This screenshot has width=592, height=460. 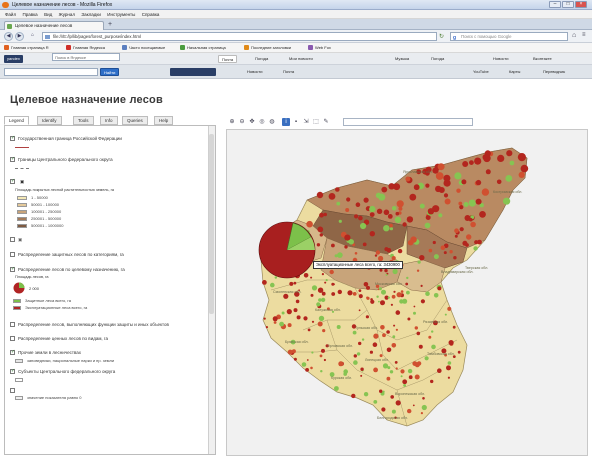 I want to click on legend-item, so click(x=14, y=390).